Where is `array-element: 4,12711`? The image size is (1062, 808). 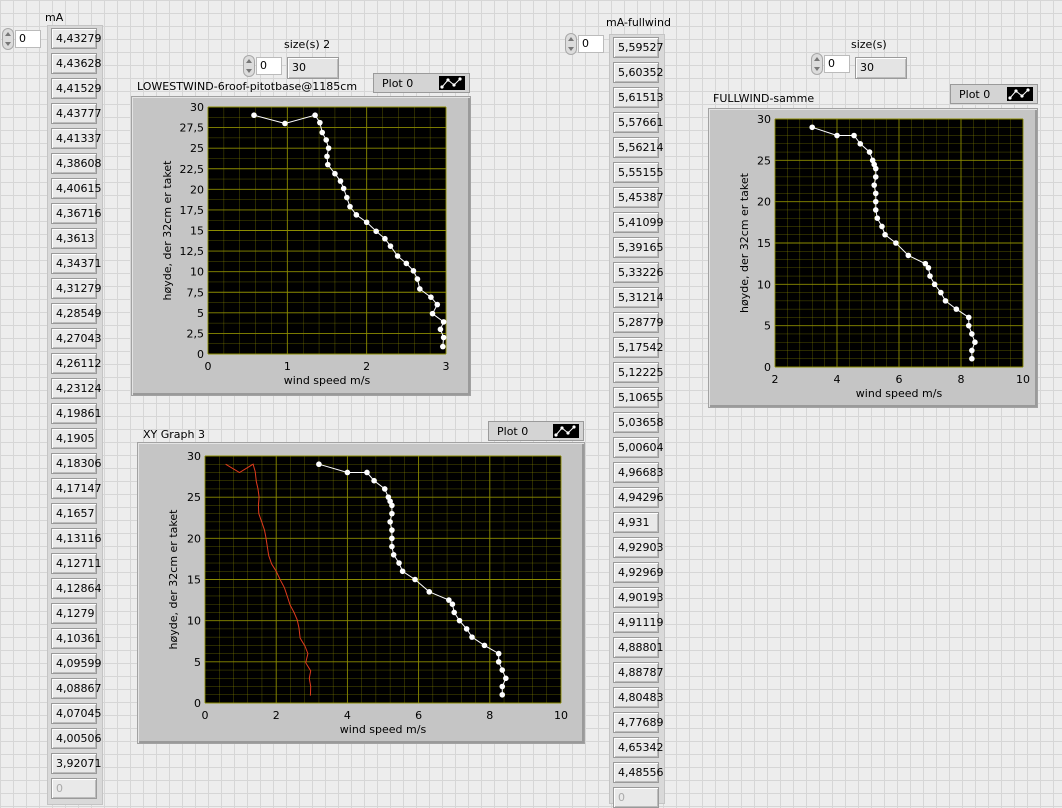 array-element: 4,12711 is located at coordinates (76, 563).